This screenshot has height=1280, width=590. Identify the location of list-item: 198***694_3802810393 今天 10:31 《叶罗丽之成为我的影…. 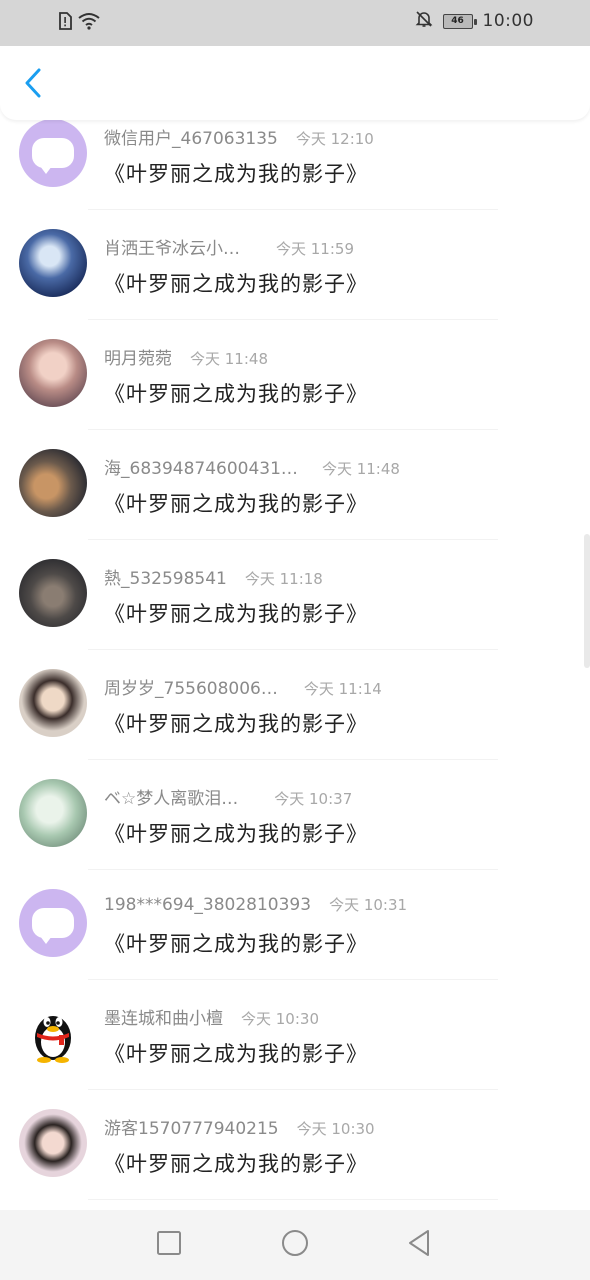
(295, 925).